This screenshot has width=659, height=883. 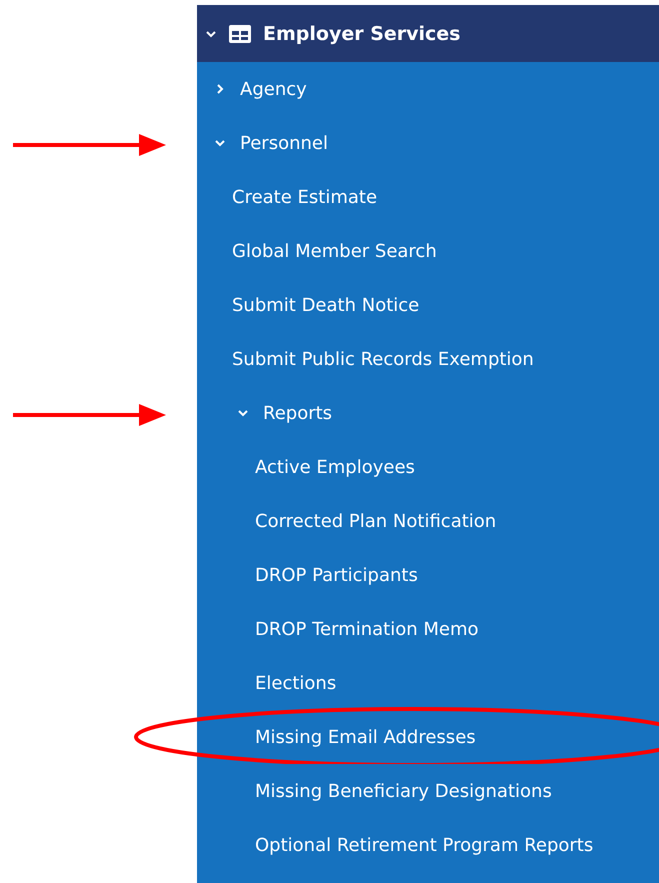 What do you see at coordinates (428, 683) in the screenshot?
I see `menu-item: Elections` at bounding box center [428, 683].